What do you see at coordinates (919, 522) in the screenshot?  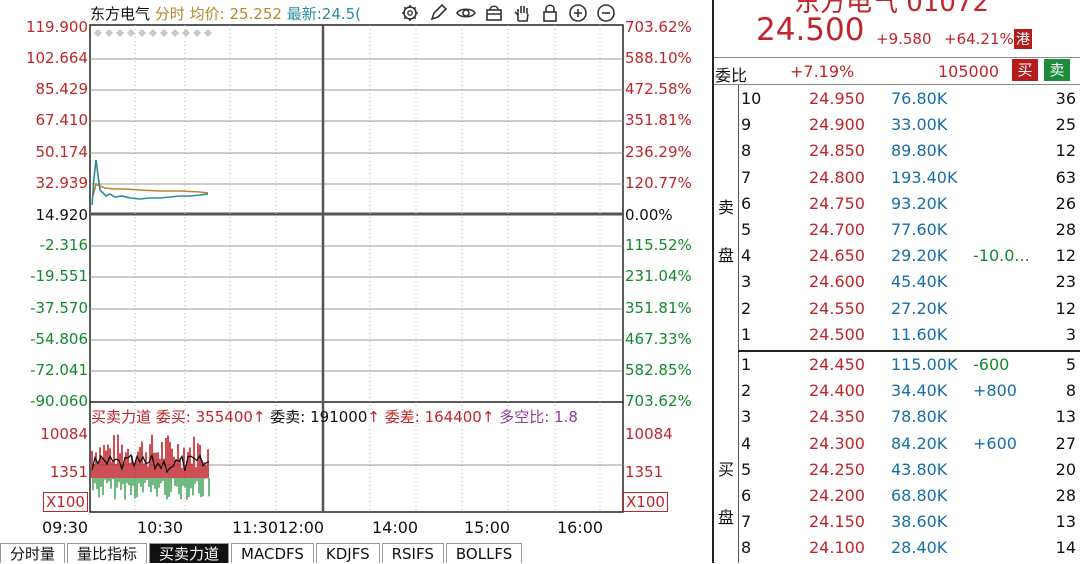 I see `volume: 38.60K` at bounding box center [919, 522].